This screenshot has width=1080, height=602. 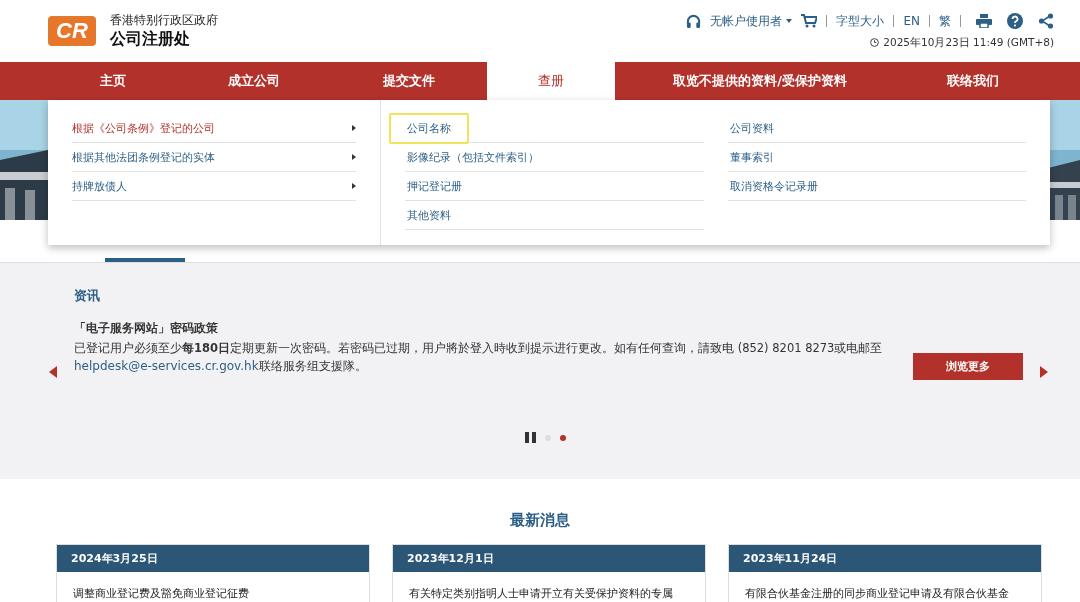 I want to click on nav-tab: 成立公司, so click(x=254, y=81).